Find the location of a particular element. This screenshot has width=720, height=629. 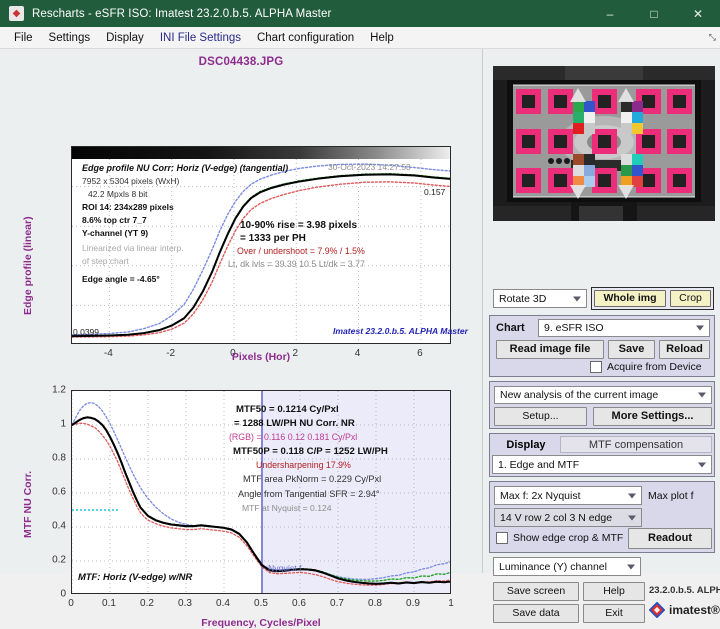

mtf-ytick: 0.2 is located at coordinates (59, 560).